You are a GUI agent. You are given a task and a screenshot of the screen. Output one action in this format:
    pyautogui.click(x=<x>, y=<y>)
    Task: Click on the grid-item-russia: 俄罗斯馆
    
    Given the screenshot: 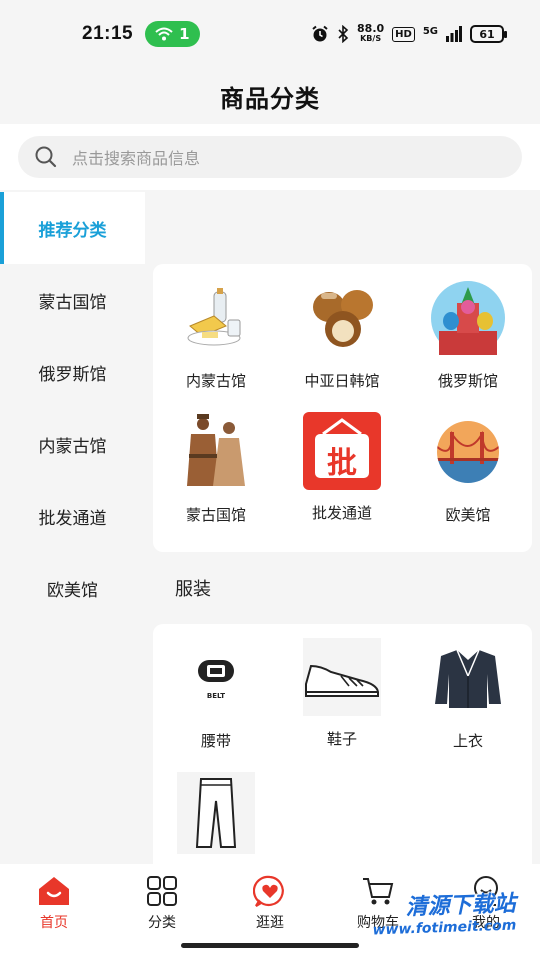 What is the action you would take?
    pyautogui.click(x=468, y=345)
    